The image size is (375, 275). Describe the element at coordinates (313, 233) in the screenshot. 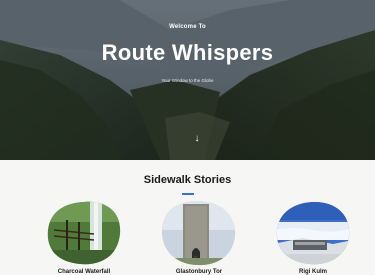

I see `mountain-summit-image` at that location.